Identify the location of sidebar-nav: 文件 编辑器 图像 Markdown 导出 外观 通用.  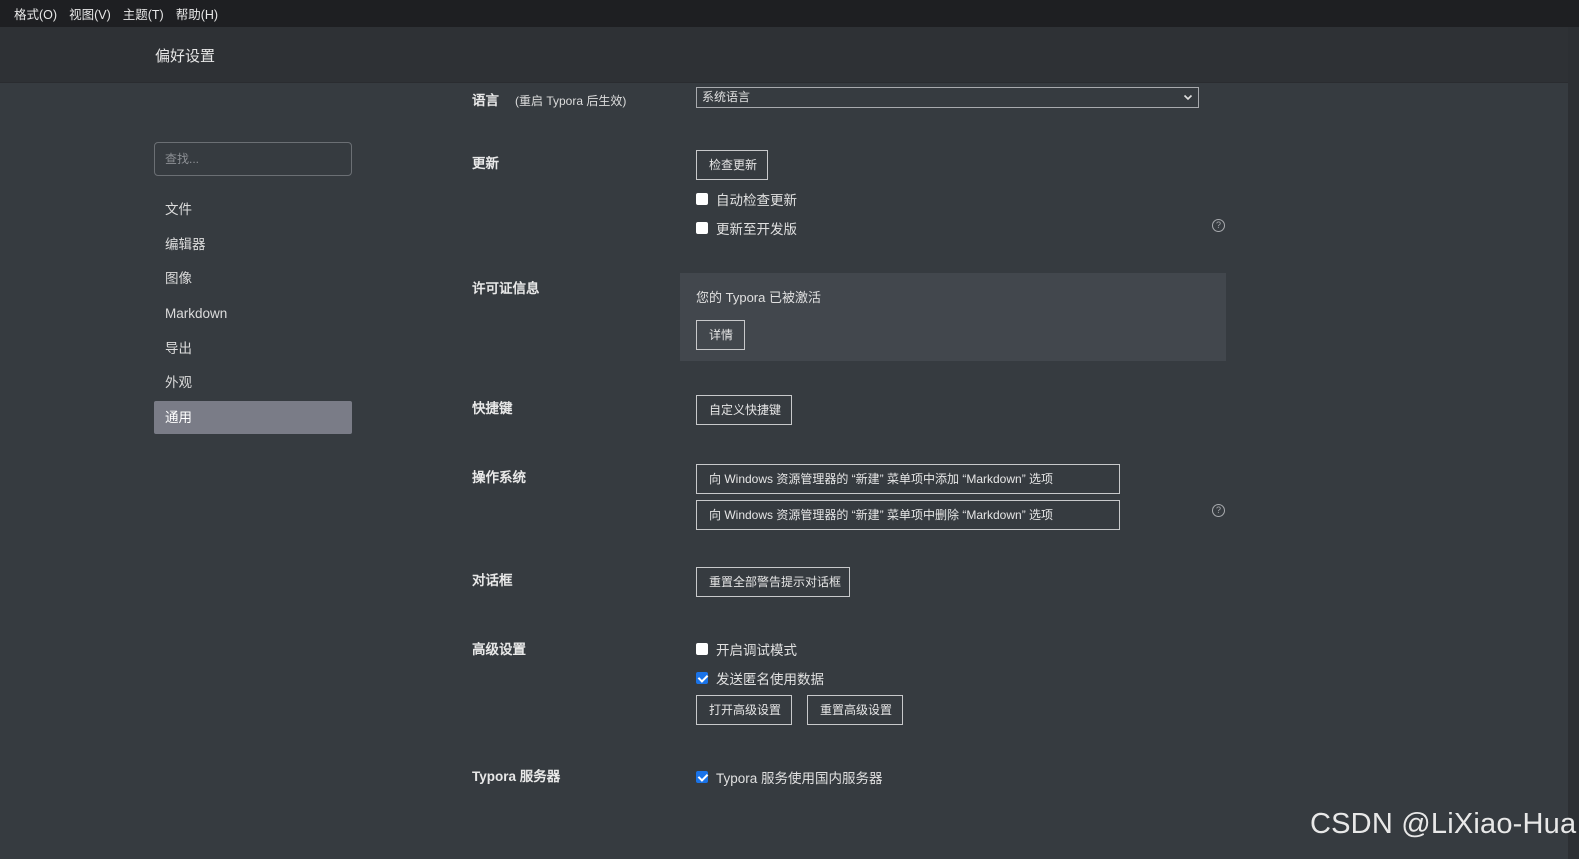
(253, 314).